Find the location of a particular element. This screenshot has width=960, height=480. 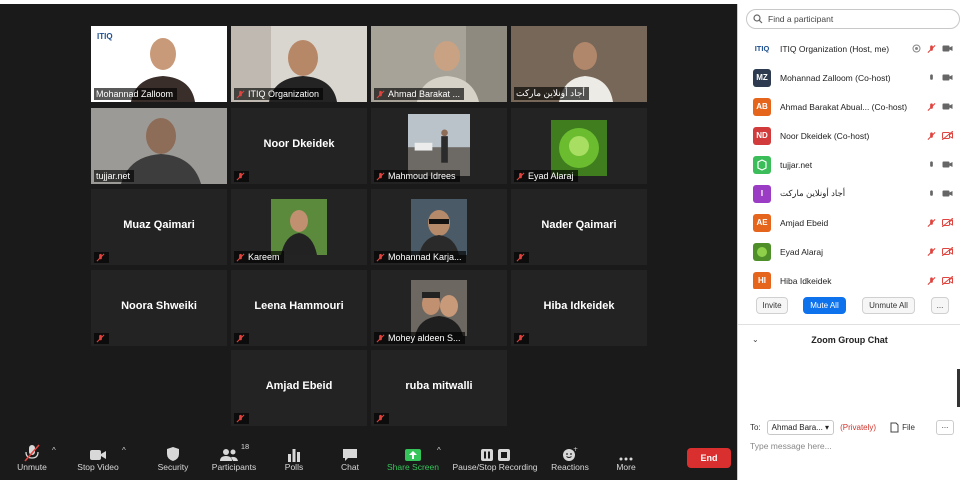

participant-name: Hiba Idkeidek is located at coordinates (579, 306).